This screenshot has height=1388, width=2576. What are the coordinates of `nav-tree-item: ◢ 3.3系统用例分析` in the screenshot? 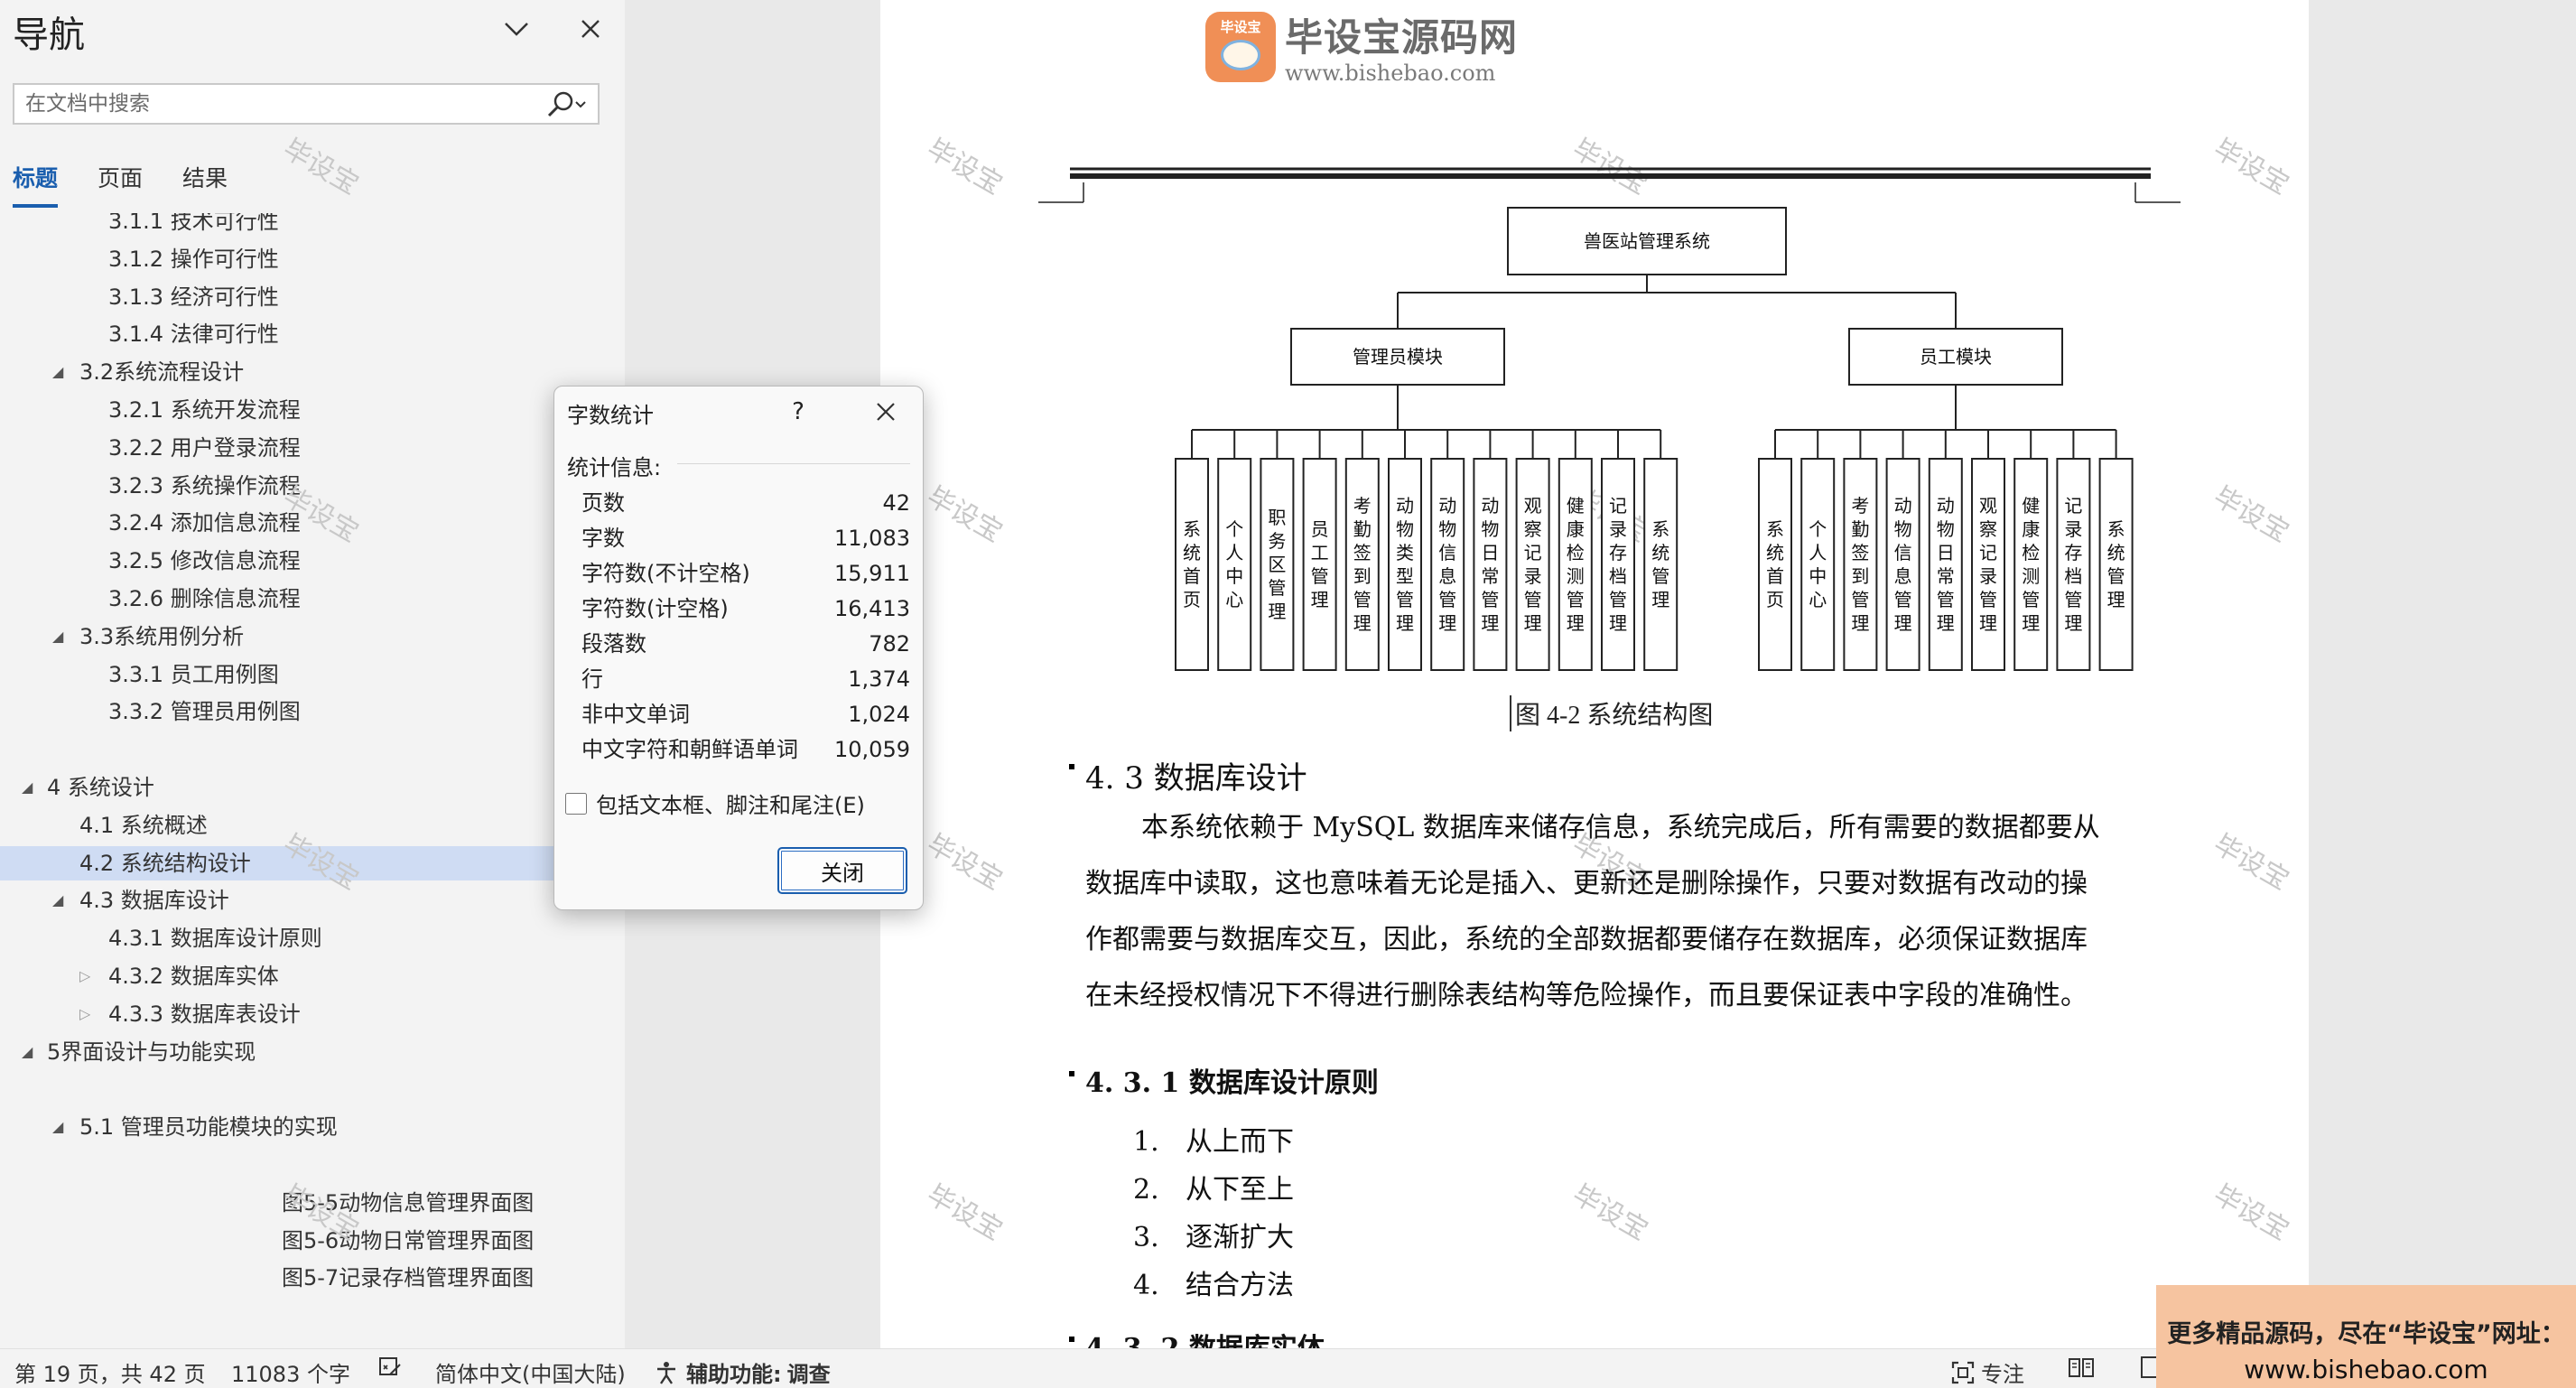 It's located at (312, 636).